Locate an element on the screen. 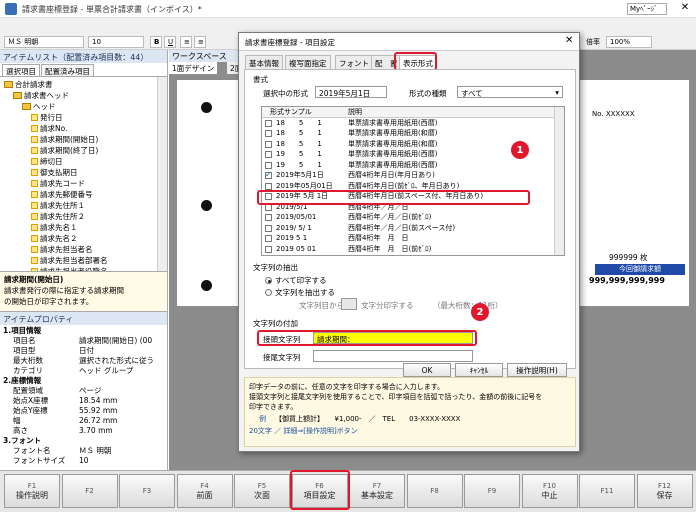 Image resolution: width=696 pixels, height=512 pixels. property-row: 始点Y座標 55.92 mm is located at coordinates (83, 411).